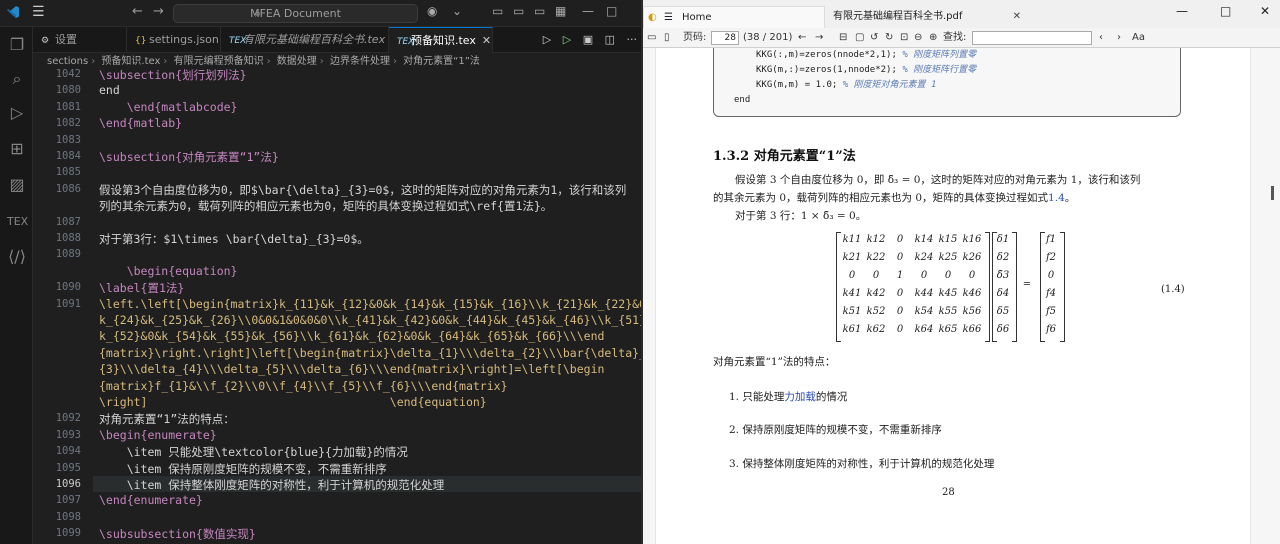 The width and height of the screenshot is (1280, 544). What do you see at coordinates (68, 434) in the screenshot?
I see `line-number: 1093` at bounding box center [68, 434].